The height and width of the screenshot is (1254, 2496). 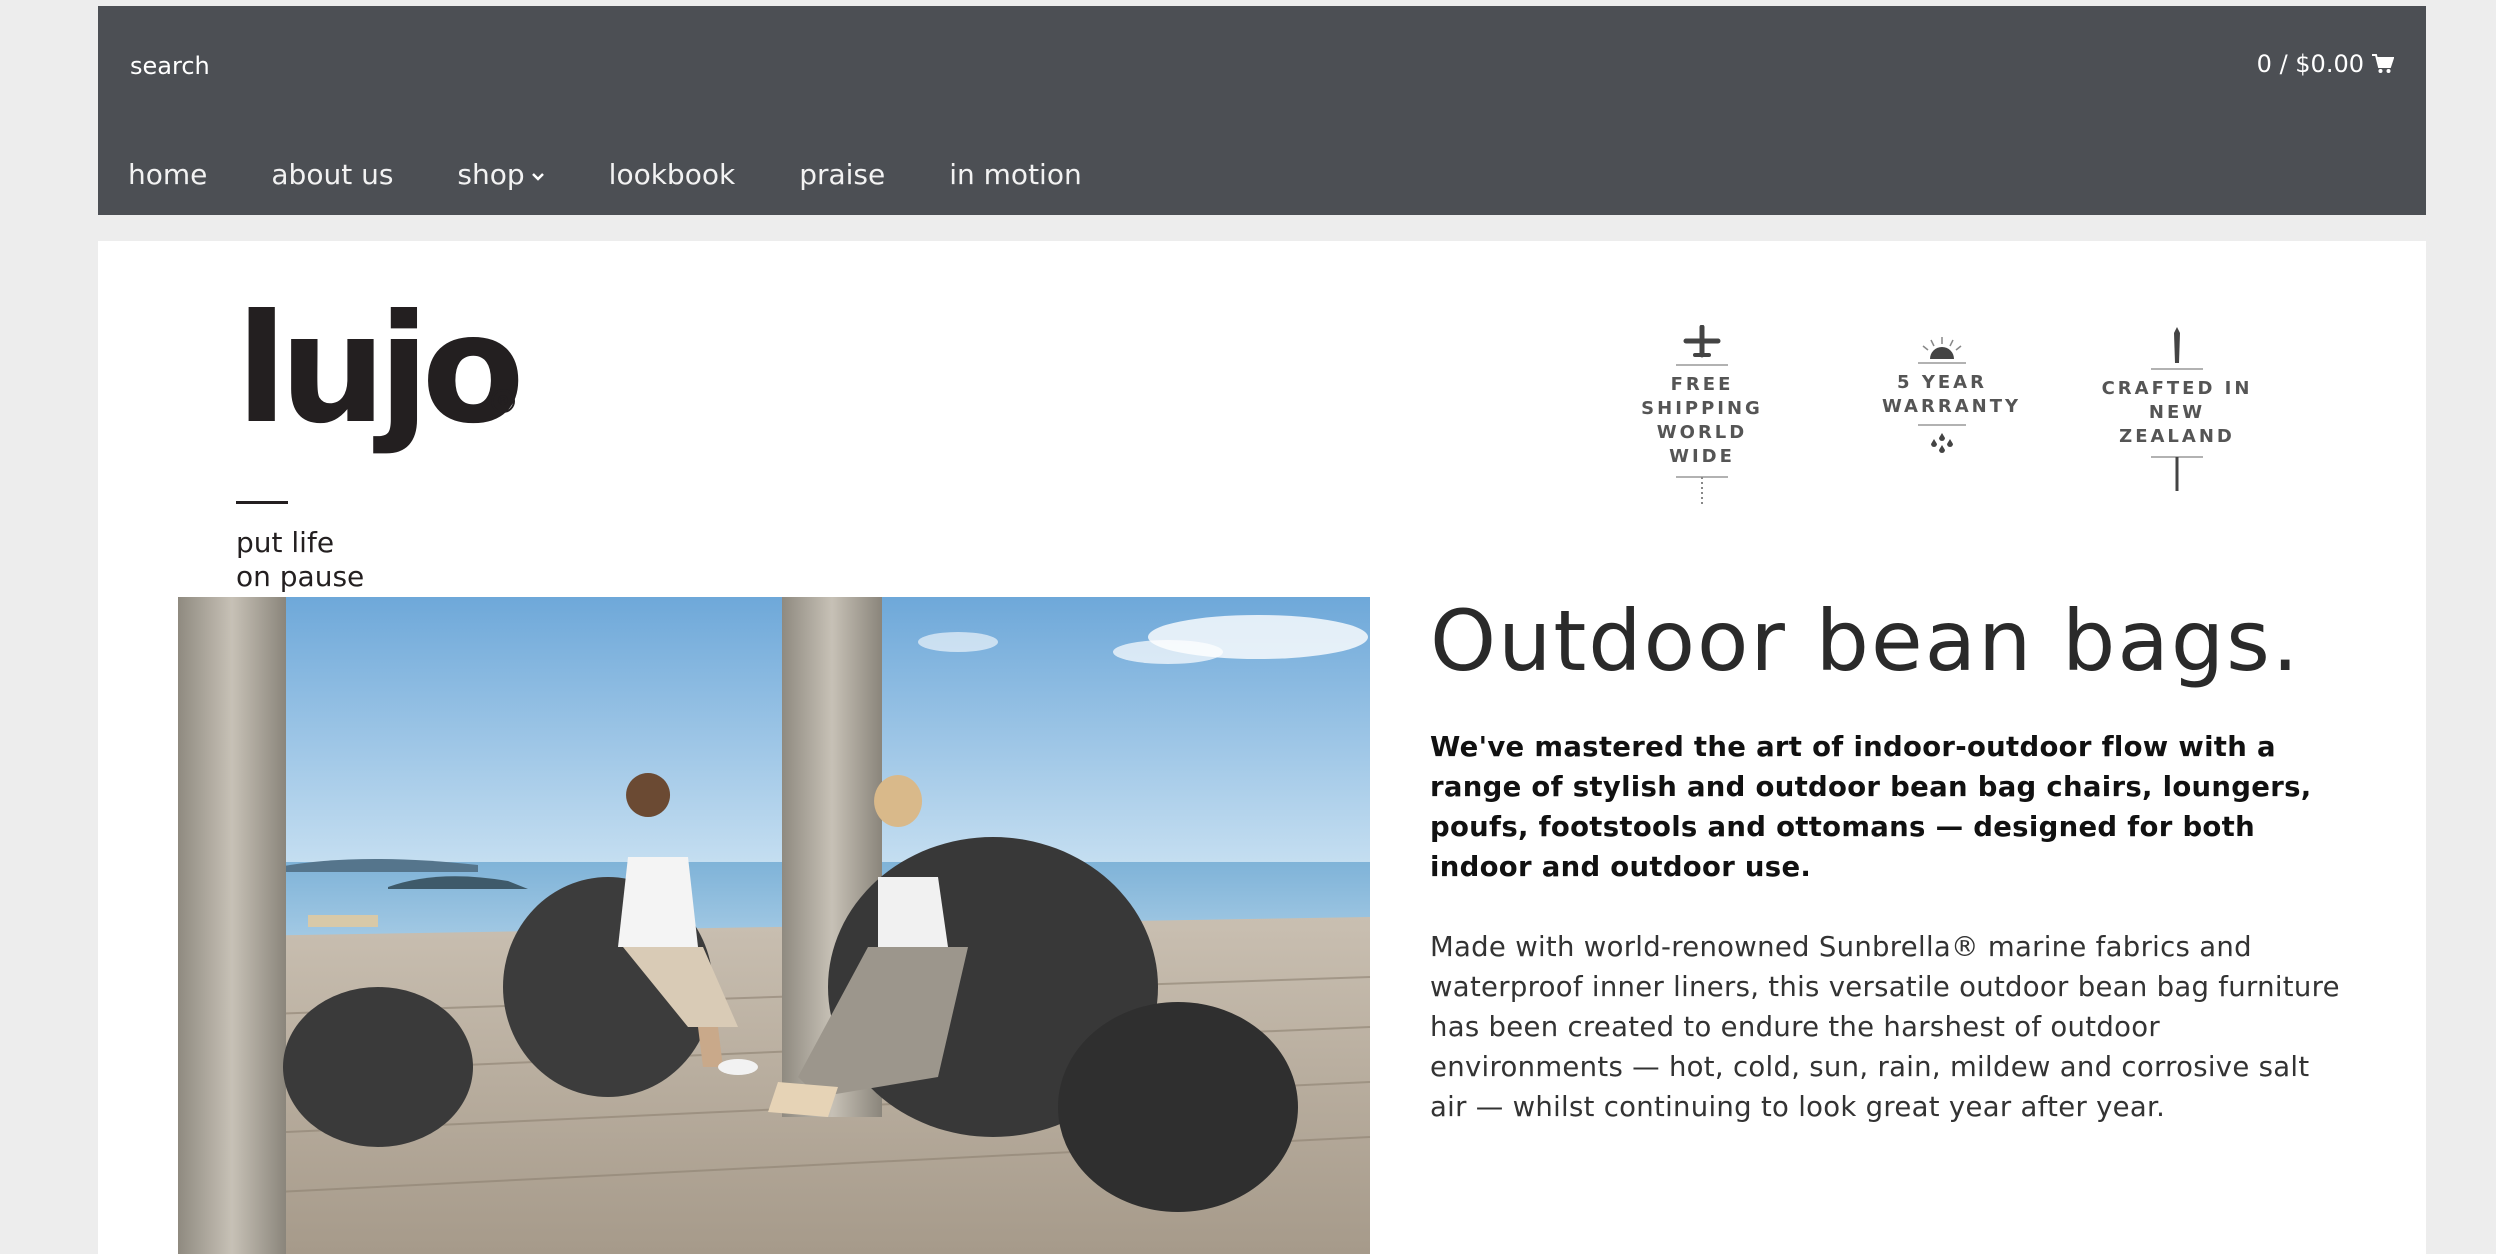 What do you see at coordinates (503, 401) in the screenshot?
I see `registered-mark: ®` at bounding box center [503, 401].